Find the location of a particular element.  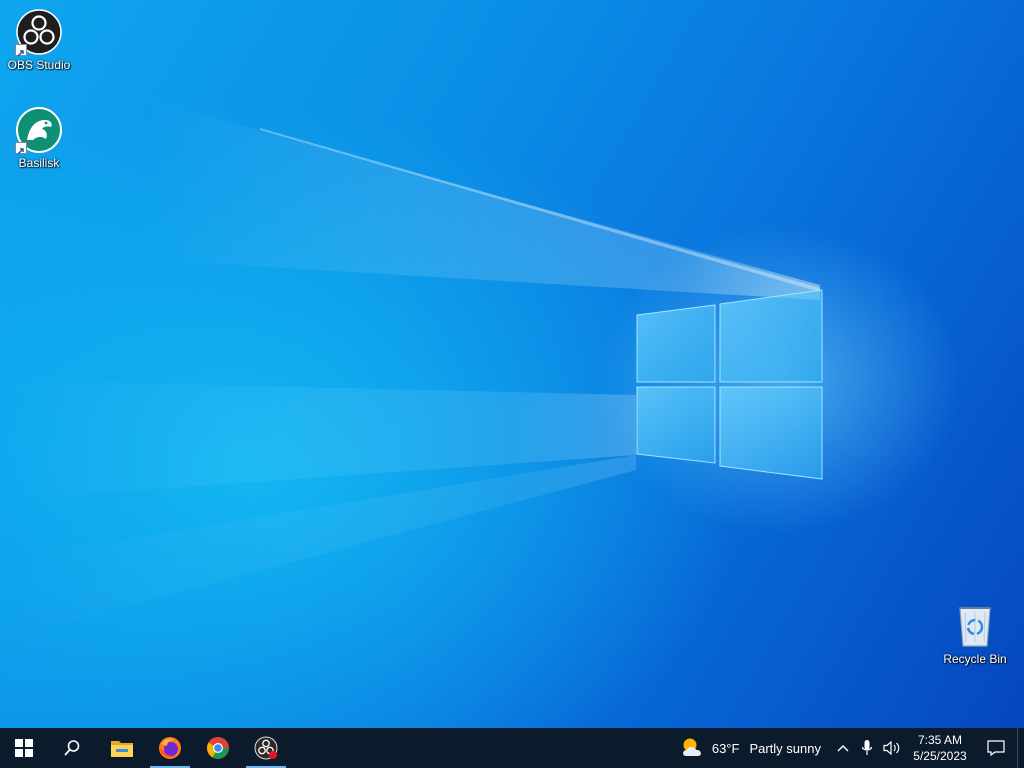

action-center-icon is located at coordinates (996, 748).